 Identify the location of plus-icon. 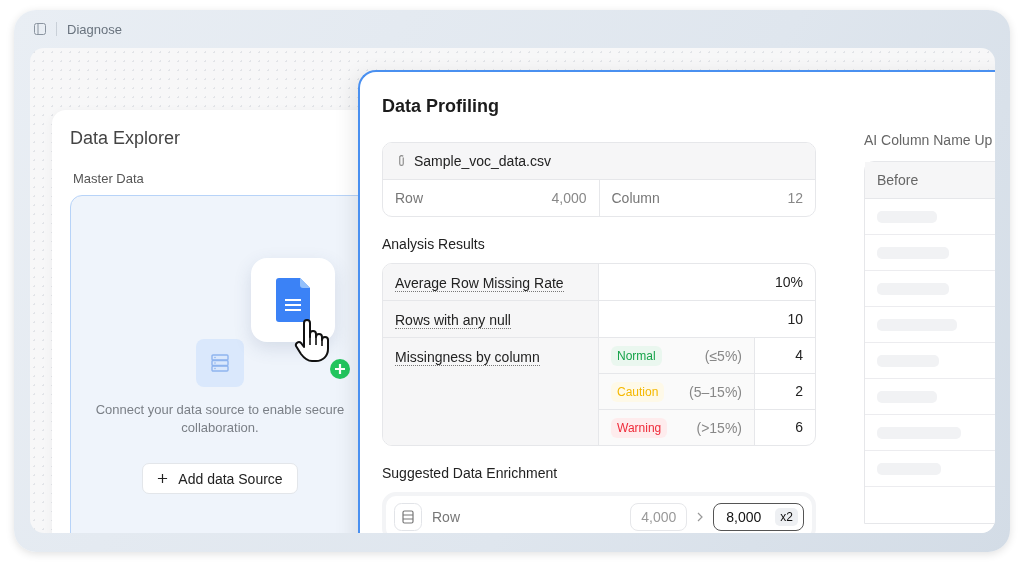
(163, 478).